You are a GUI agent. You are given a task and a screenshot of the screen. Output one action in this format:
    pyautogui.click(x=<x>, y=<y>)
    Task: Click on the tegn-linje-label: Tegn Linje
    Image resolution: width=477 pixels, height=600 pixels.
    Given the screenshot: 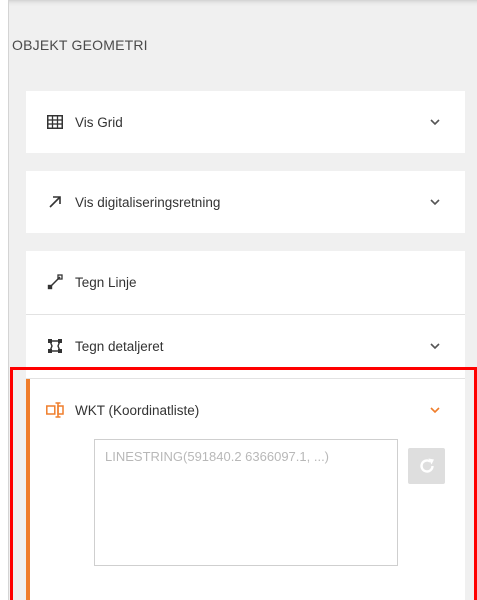 What is the action you would take?
    pyautogui.click(x=106, y=282)
    